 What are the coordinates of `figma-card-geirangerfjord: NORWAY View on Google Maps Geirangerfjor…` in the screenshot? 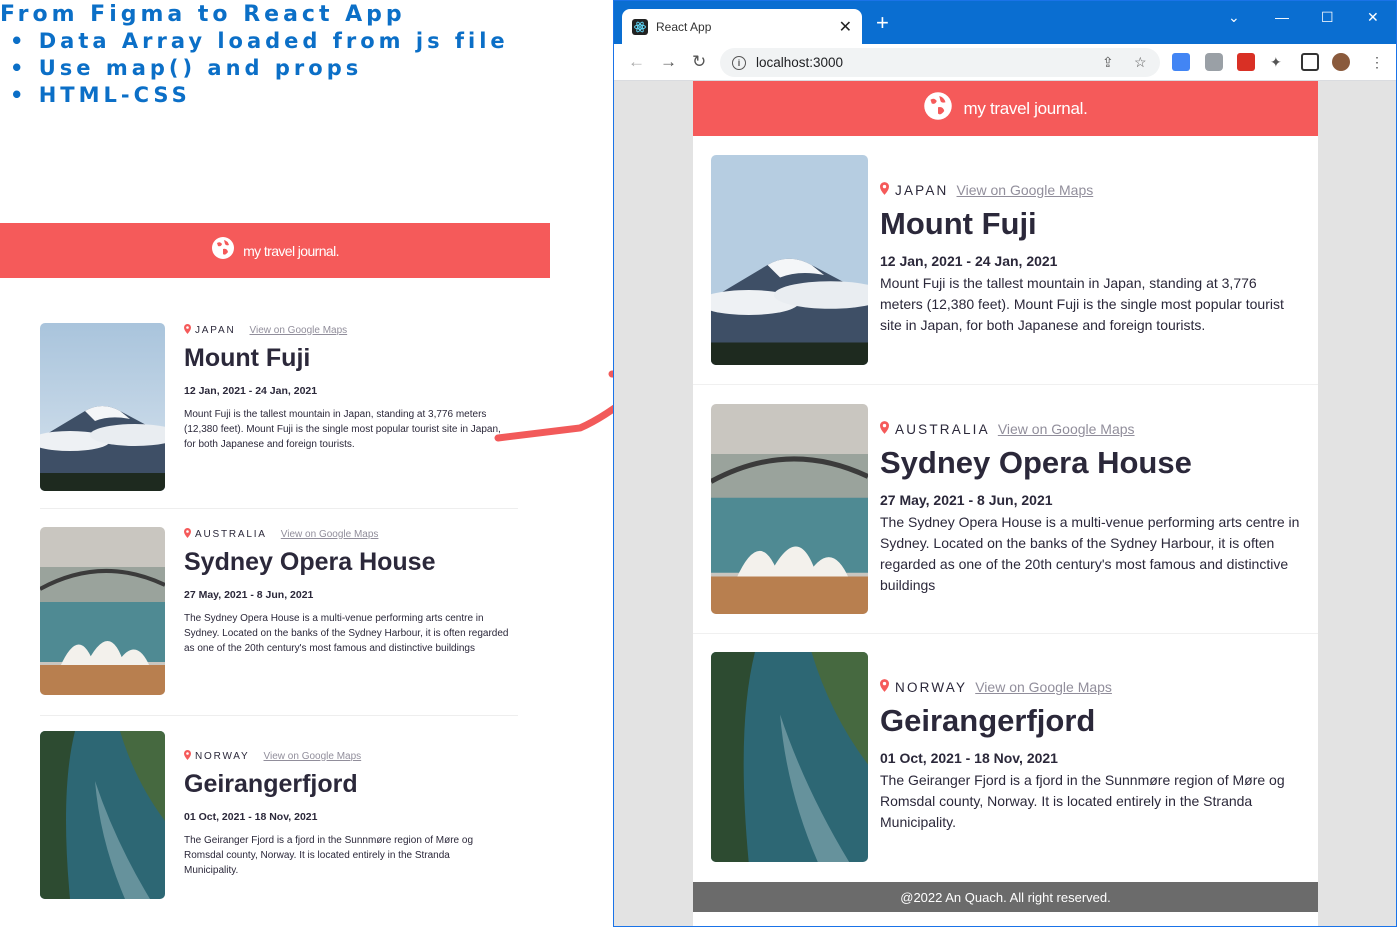 It's located at (279, 815).